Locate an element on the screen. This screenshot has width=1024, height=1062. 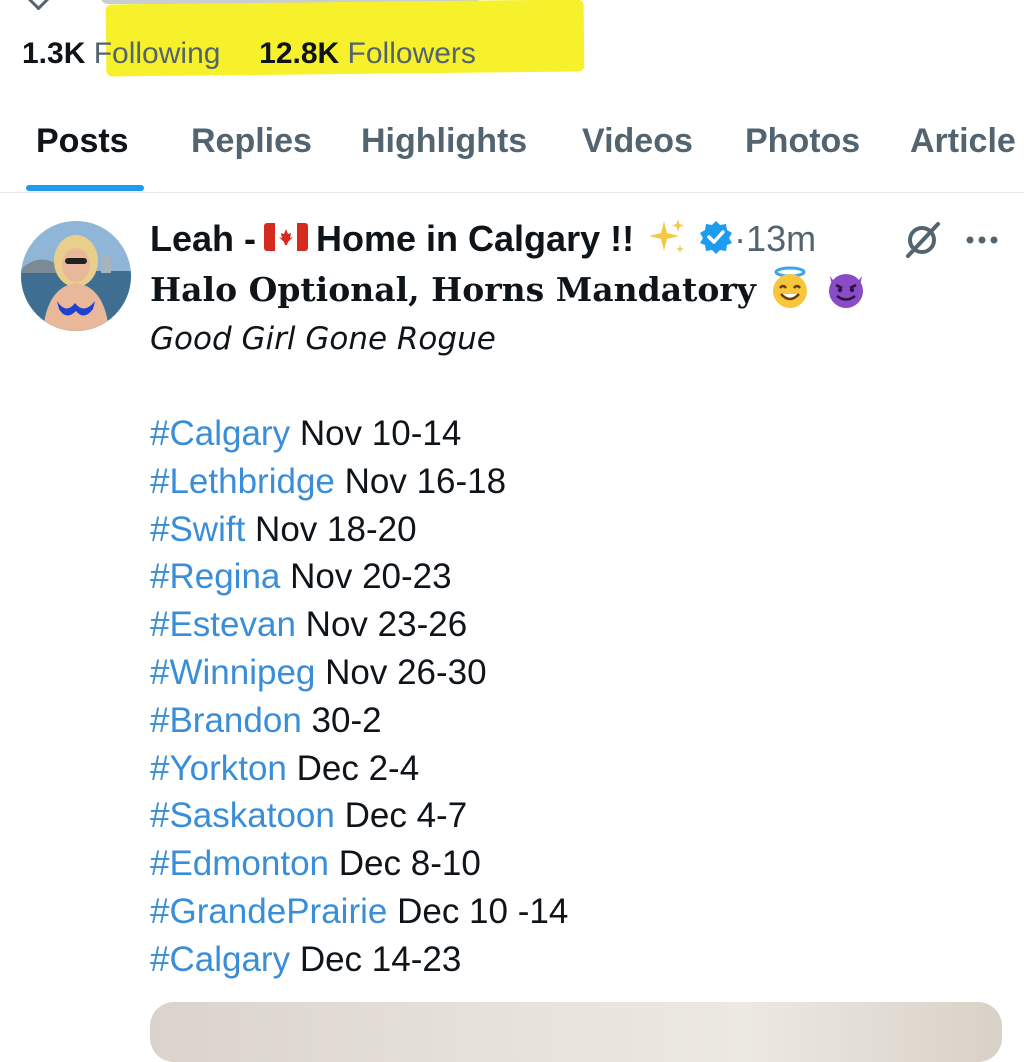
date-range: Dec 8-10 is located at coordinates (409, 864).